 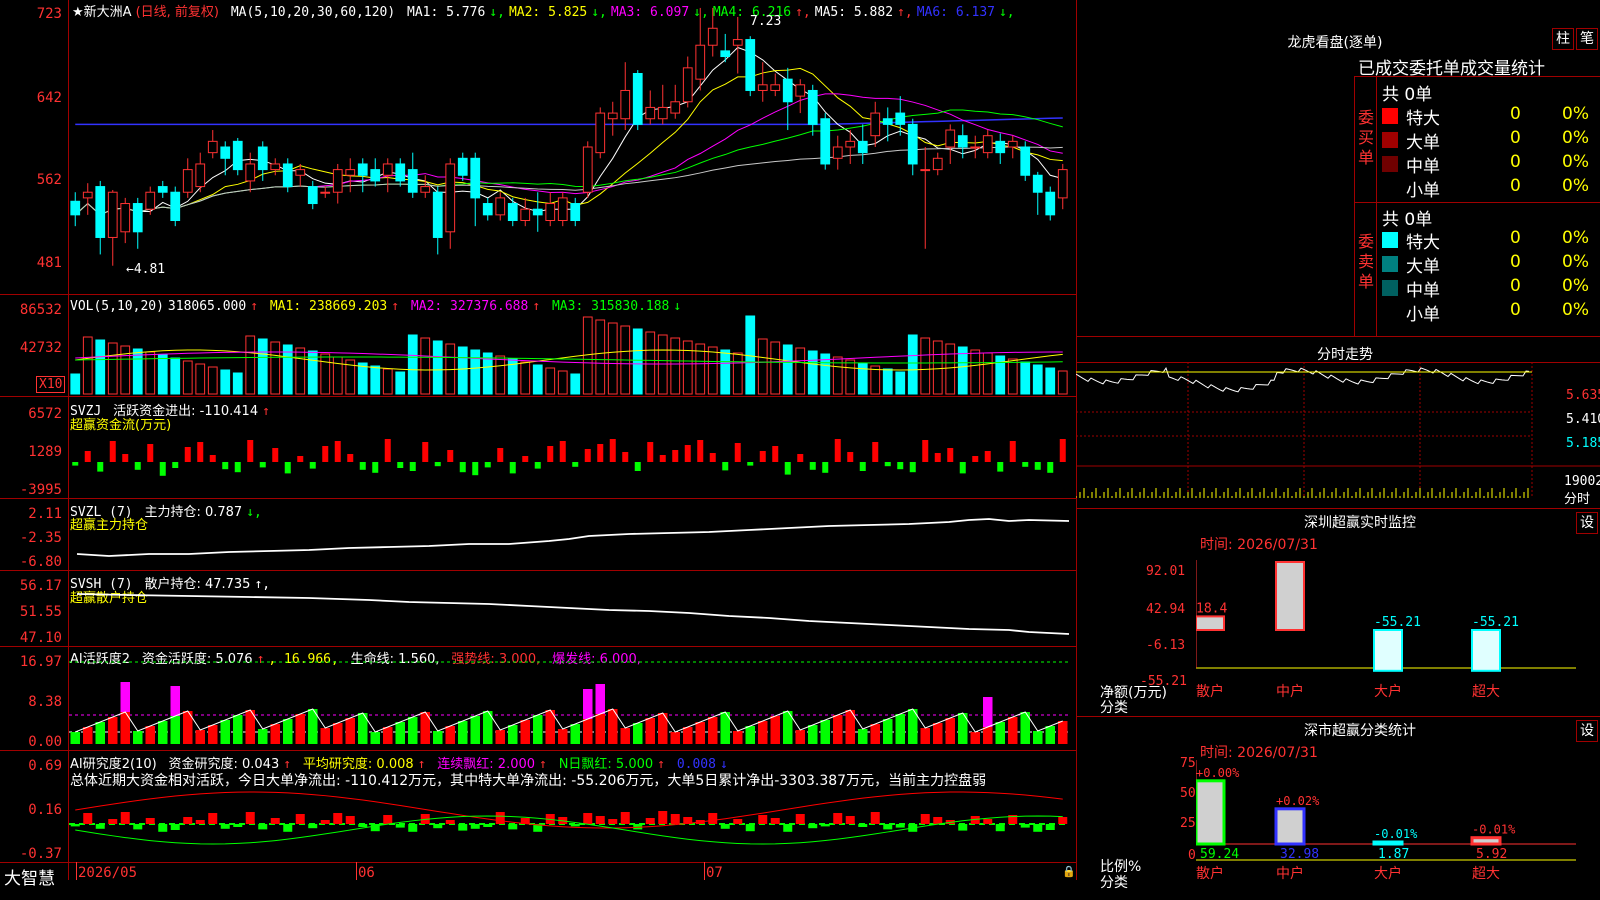 I want to click on buy-count: 0, so click(x=1515, y=162).